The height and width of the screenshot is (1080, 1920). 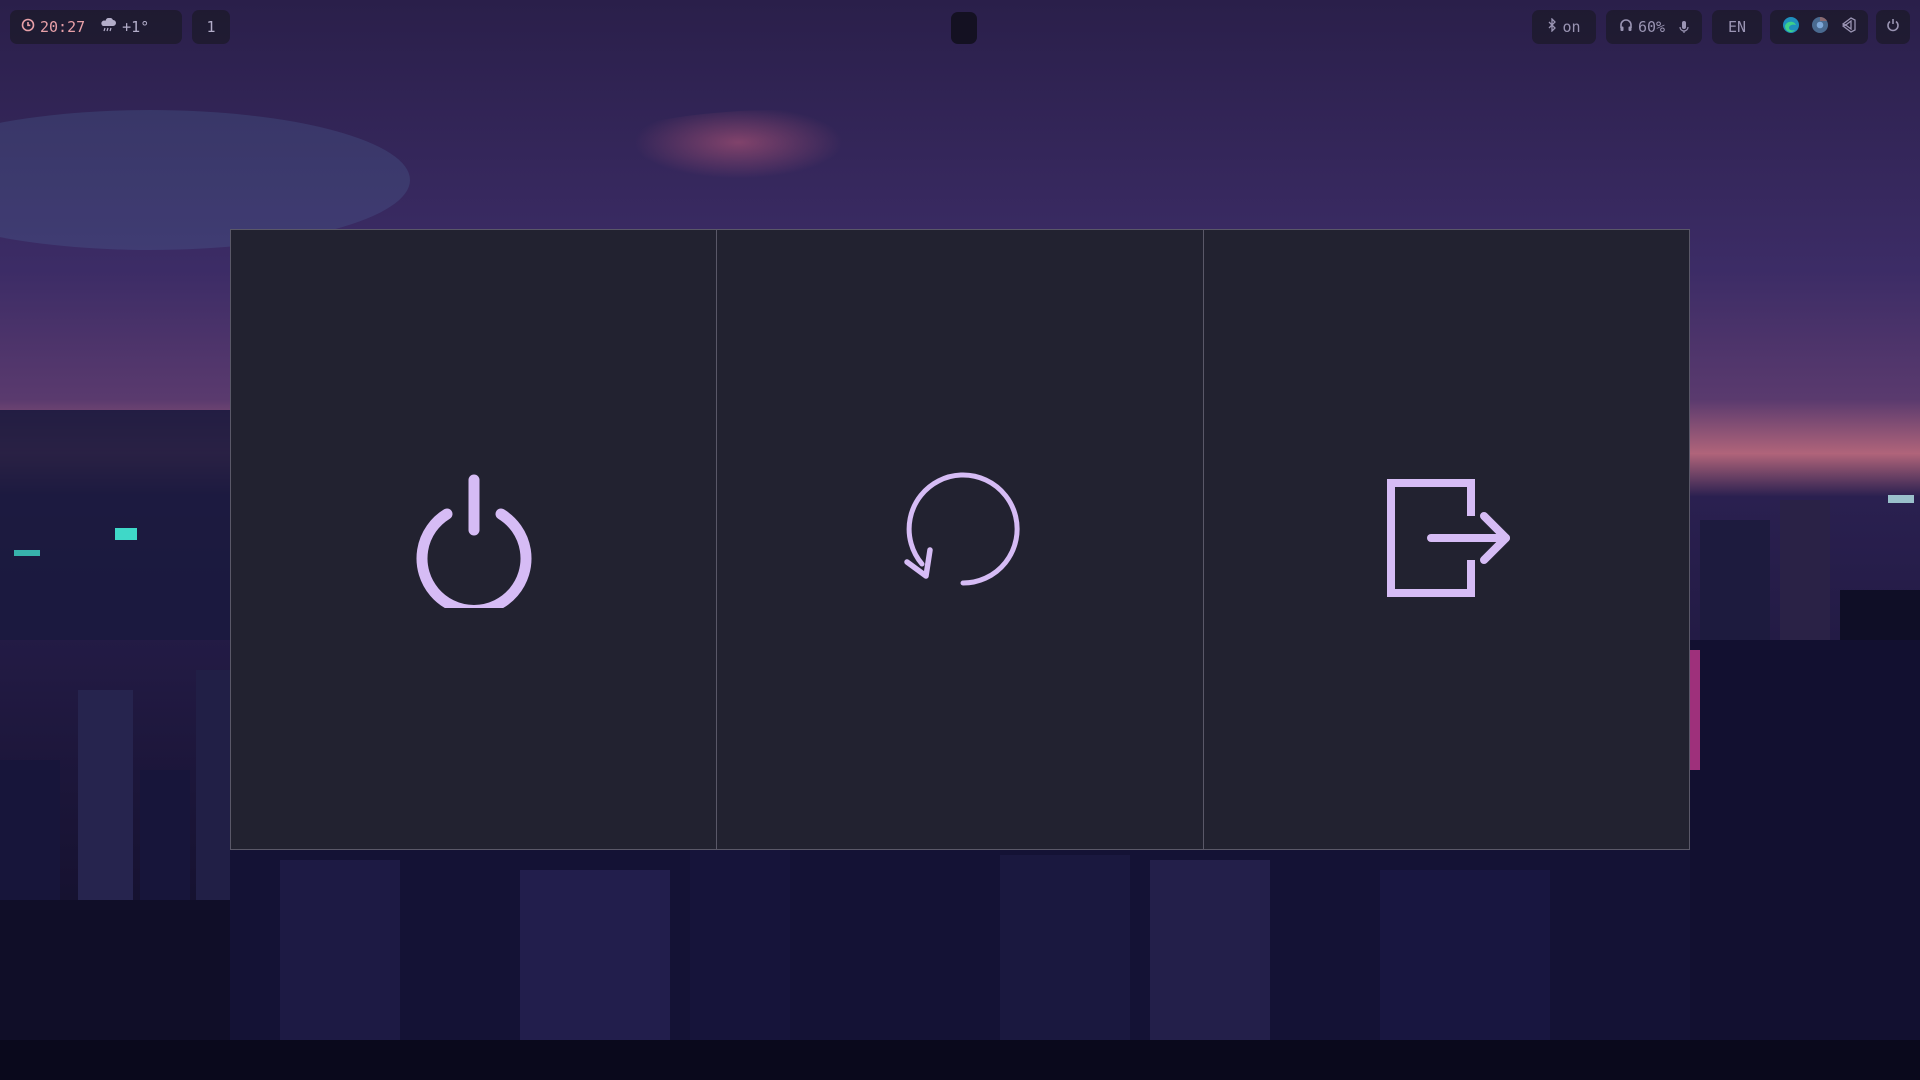 I want to click on bluetooth-status: on, so click(x=1564, y=27).